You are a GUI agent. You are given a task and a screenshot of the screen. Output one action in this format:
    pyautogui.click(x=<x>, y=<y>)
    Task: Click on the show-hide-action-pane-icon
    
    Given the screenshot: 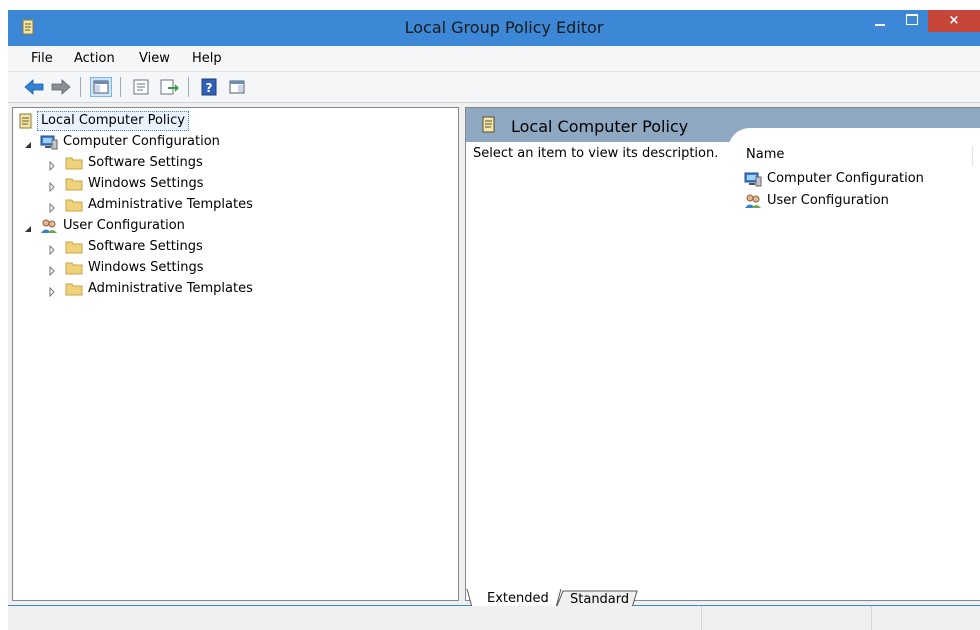 What is the action you would take?
    pyautogui.click(x=237, y=87)
    